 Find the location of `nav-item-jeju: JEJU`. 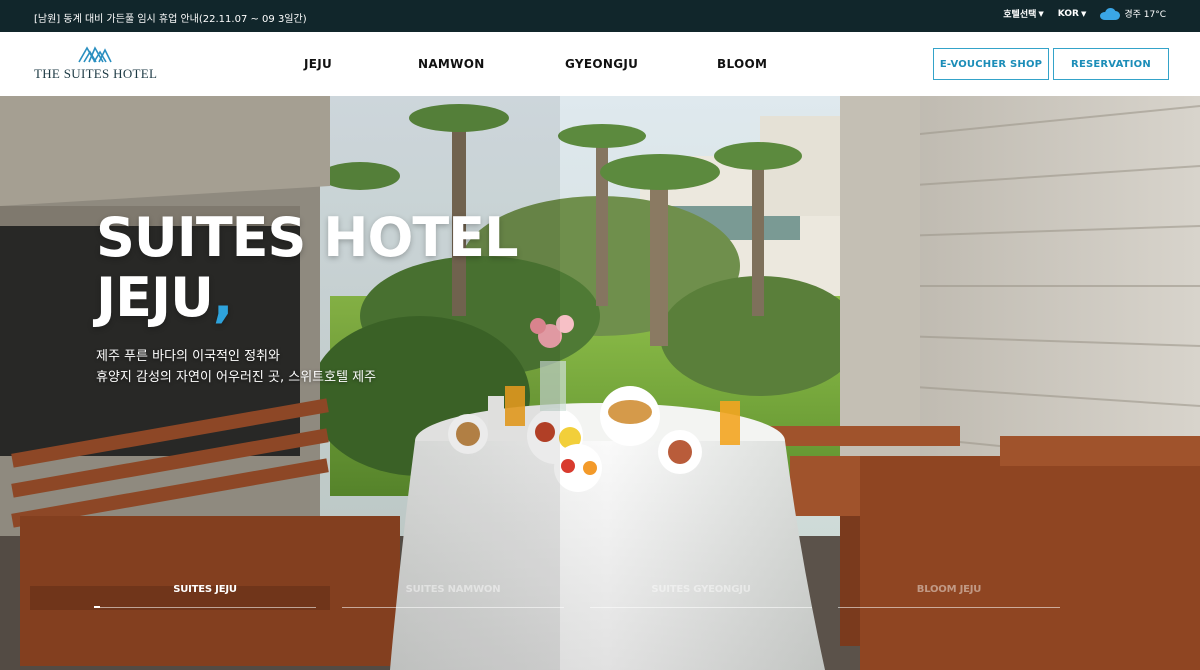

nav-item-jeju: JEJU is located at coordinates (318, 64).